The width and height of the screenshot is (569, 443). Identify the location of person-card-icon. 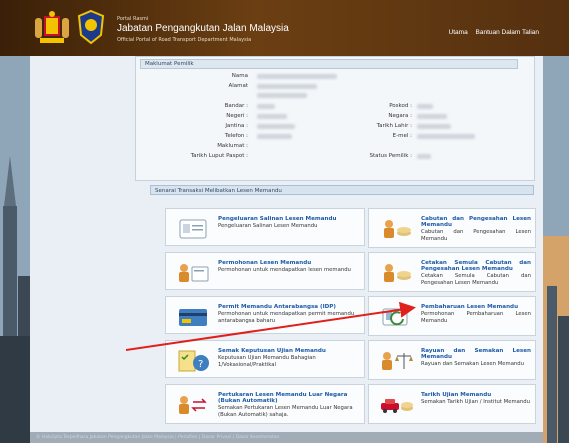
(194, 273).